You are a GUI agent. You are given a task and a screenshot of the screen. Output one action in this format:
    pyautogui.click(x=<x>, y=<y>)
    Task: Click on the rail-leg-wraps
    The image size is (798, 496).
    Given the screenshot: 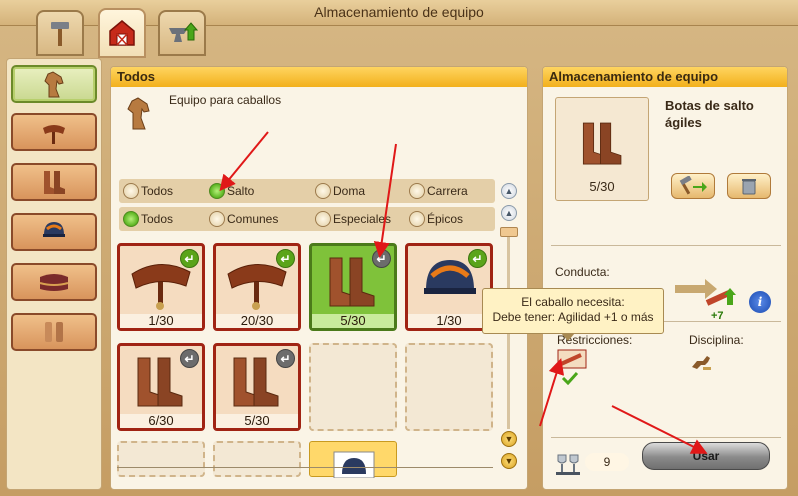 What is the action you would take?
    pyautogui.click(x=54, y=332)
    